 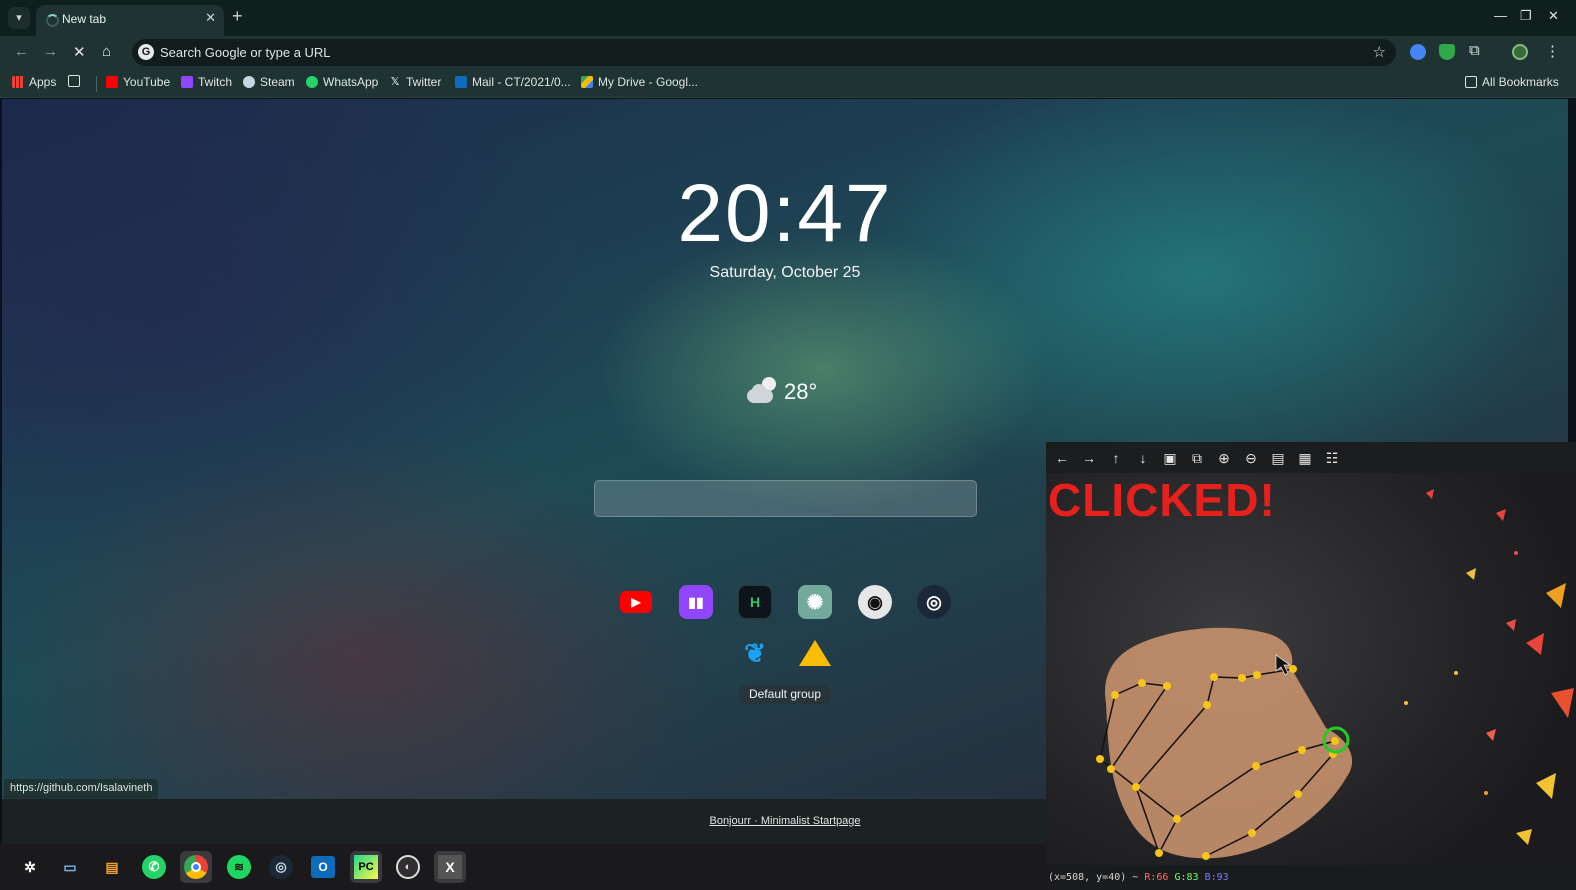 What do you see at coordinates (130, 20) in the screenshot?
I see `tab-new-tab: New tab ✕` at bounding box center [130, 20].